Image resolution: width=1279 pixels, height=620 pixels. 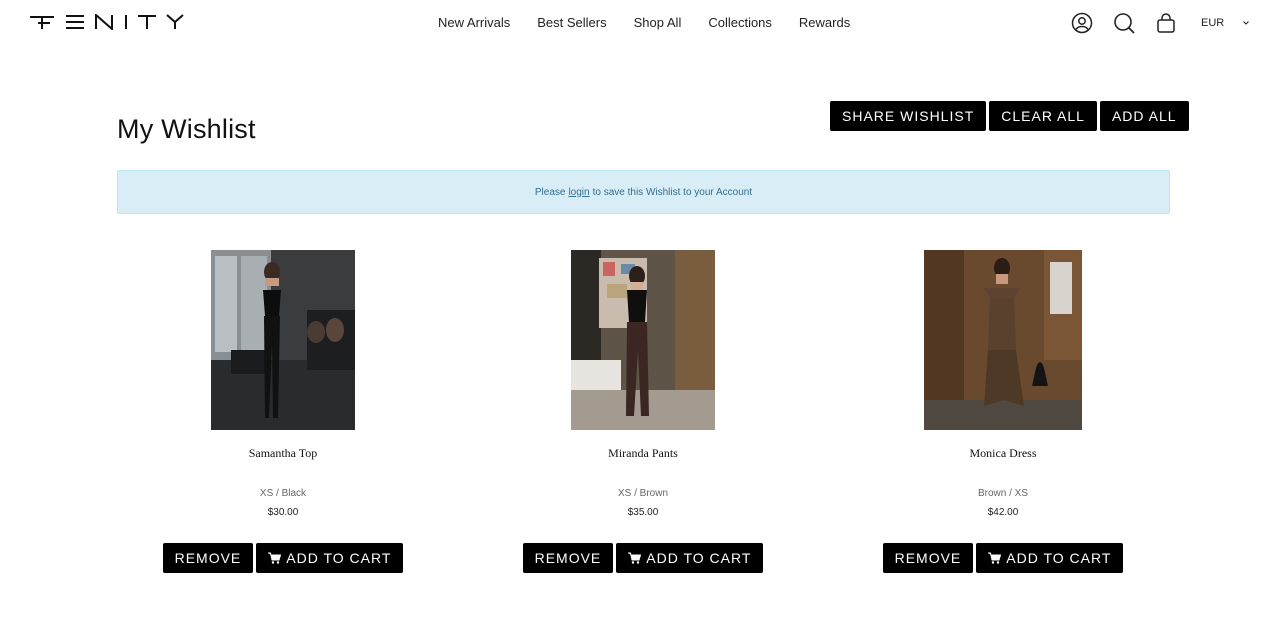 What do you see at coordinates (643, 340) in the screenshot?
I see `product-image-miranda-pants` at bounding box center [643, 340].